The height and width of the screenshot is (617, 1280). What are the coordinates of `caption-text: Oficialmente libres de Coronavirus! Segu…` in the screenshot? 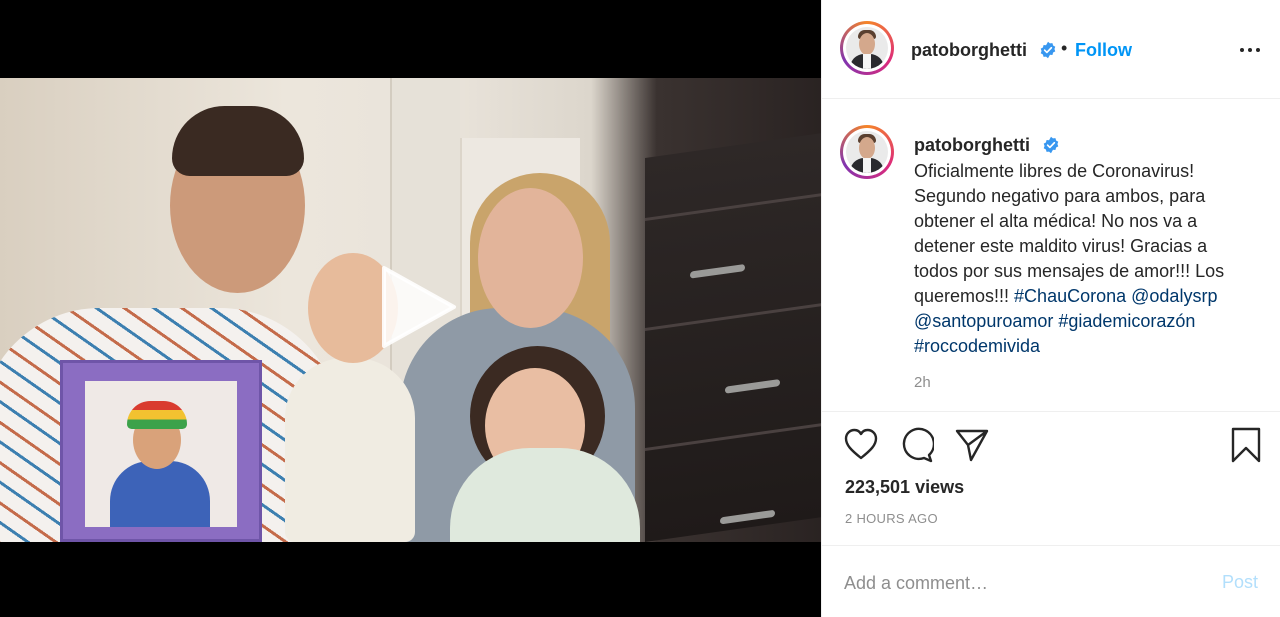 It's located at (1086, 259).